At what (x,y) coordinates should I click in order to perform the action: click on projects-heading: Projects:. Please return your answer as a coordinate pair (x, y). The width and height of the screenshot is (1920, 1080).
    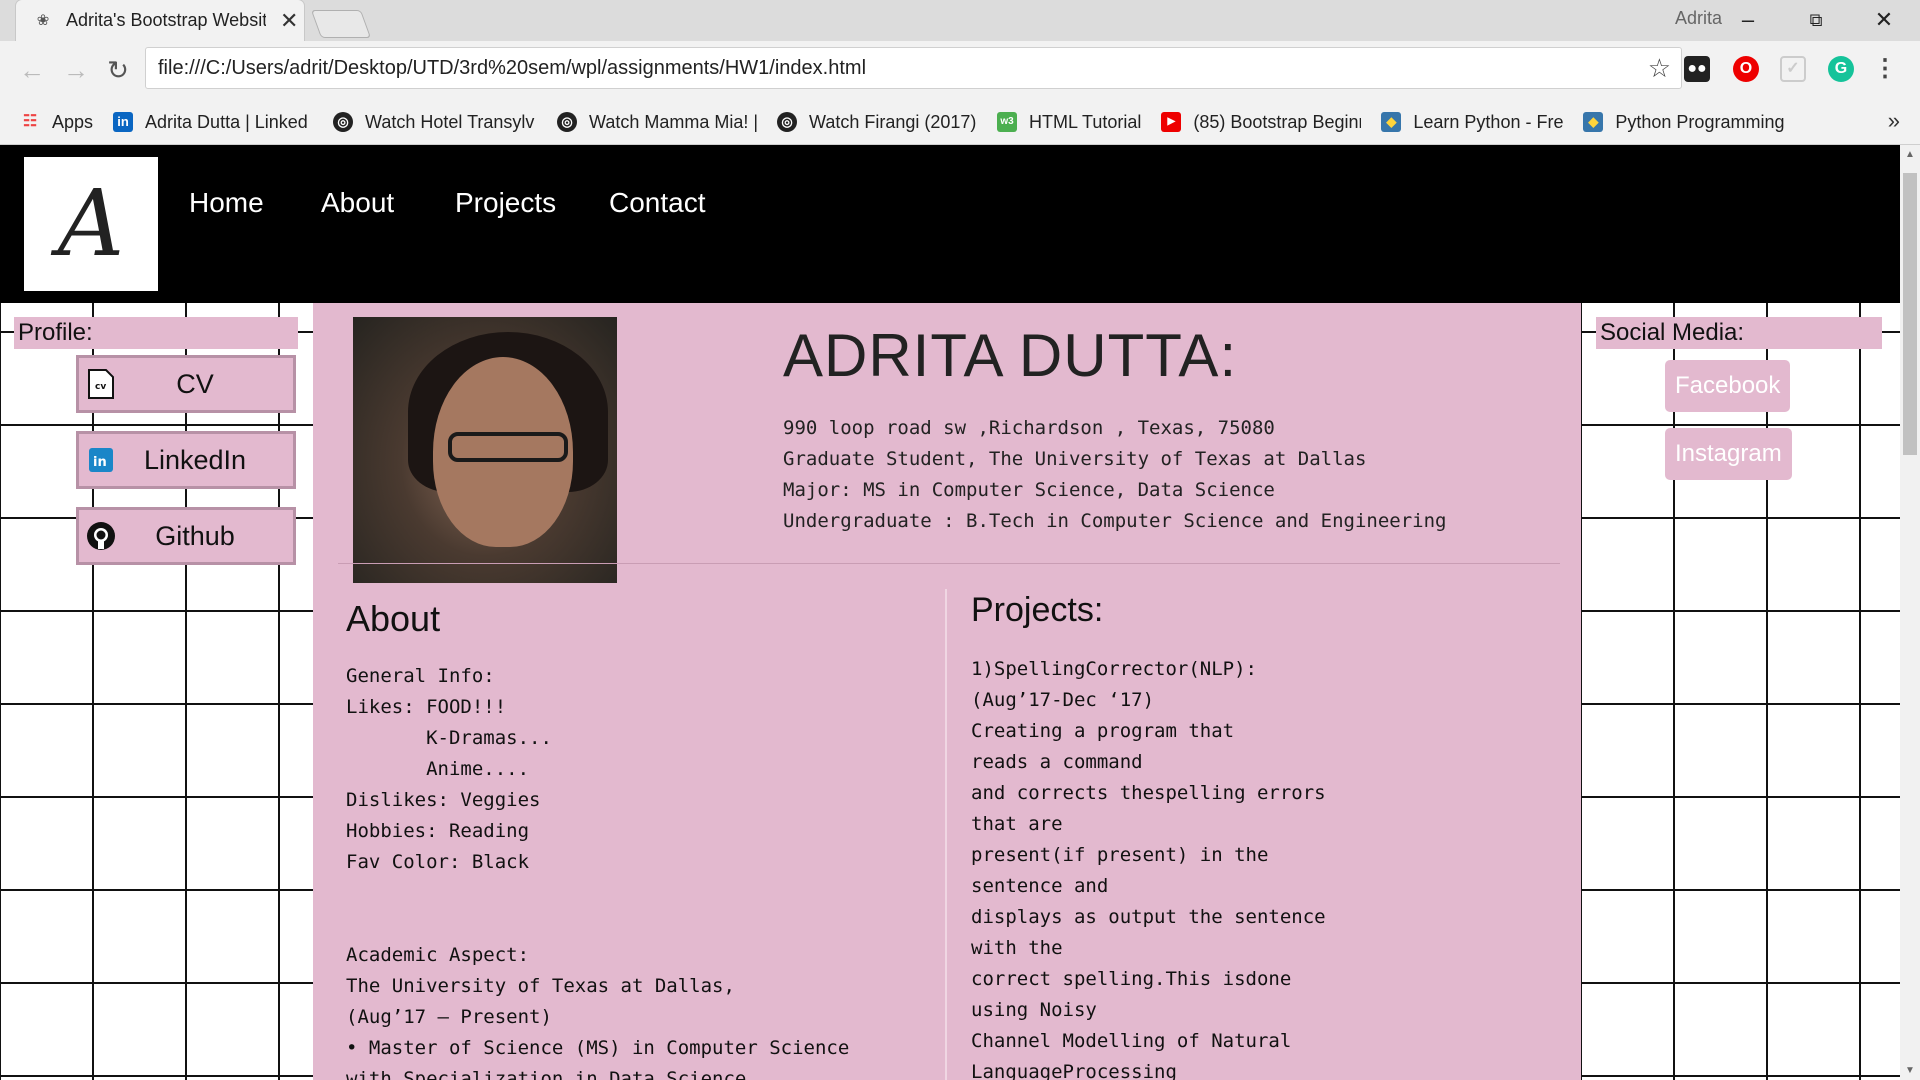
    Looking at the image, I should click on (1037, 610).